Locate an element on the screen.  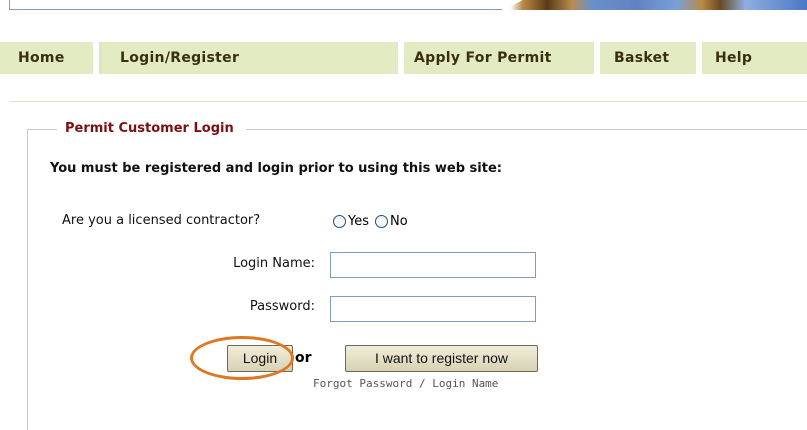
radio-no is located at coordinates (381, 221).